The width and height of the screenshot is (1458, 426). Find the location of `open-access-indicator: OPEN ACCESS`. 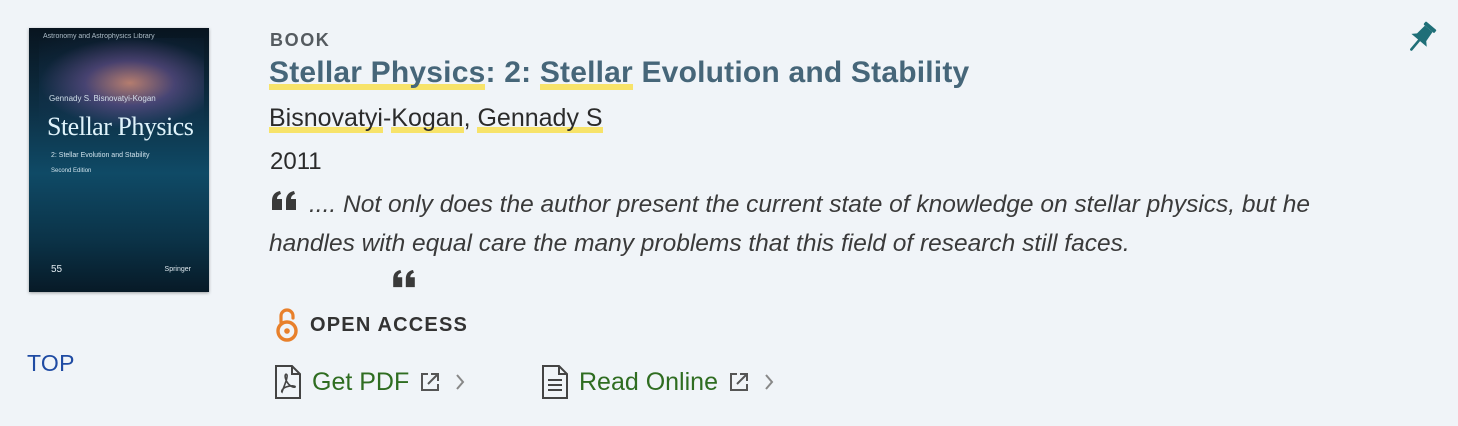

open-access-indicator: OPEN ACCESS is located at coordinates (372, 325).